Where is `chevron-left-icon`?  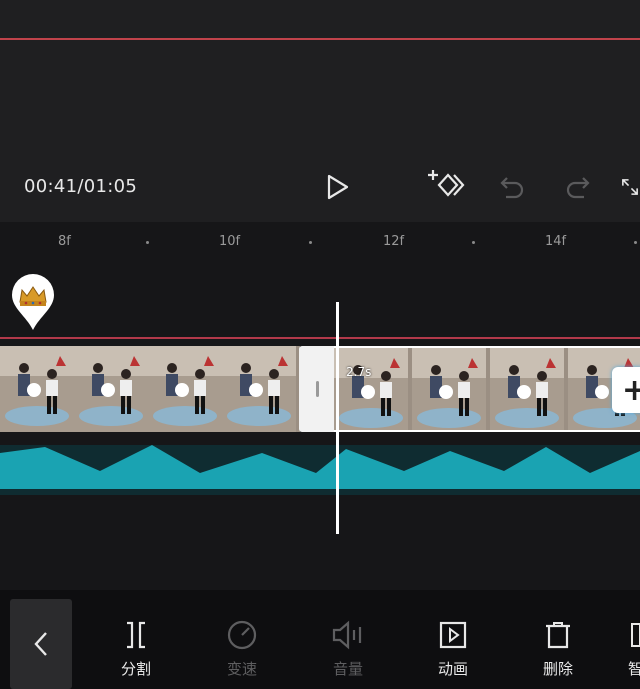 chevron-left-icon is located at coordinates (40, 644).